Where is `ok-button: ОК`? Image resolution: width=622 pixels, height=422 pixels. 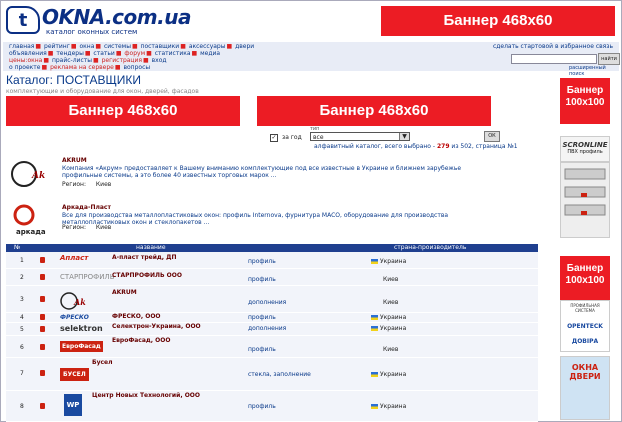 ok-button: ОК is located at coordinates (492, 136).